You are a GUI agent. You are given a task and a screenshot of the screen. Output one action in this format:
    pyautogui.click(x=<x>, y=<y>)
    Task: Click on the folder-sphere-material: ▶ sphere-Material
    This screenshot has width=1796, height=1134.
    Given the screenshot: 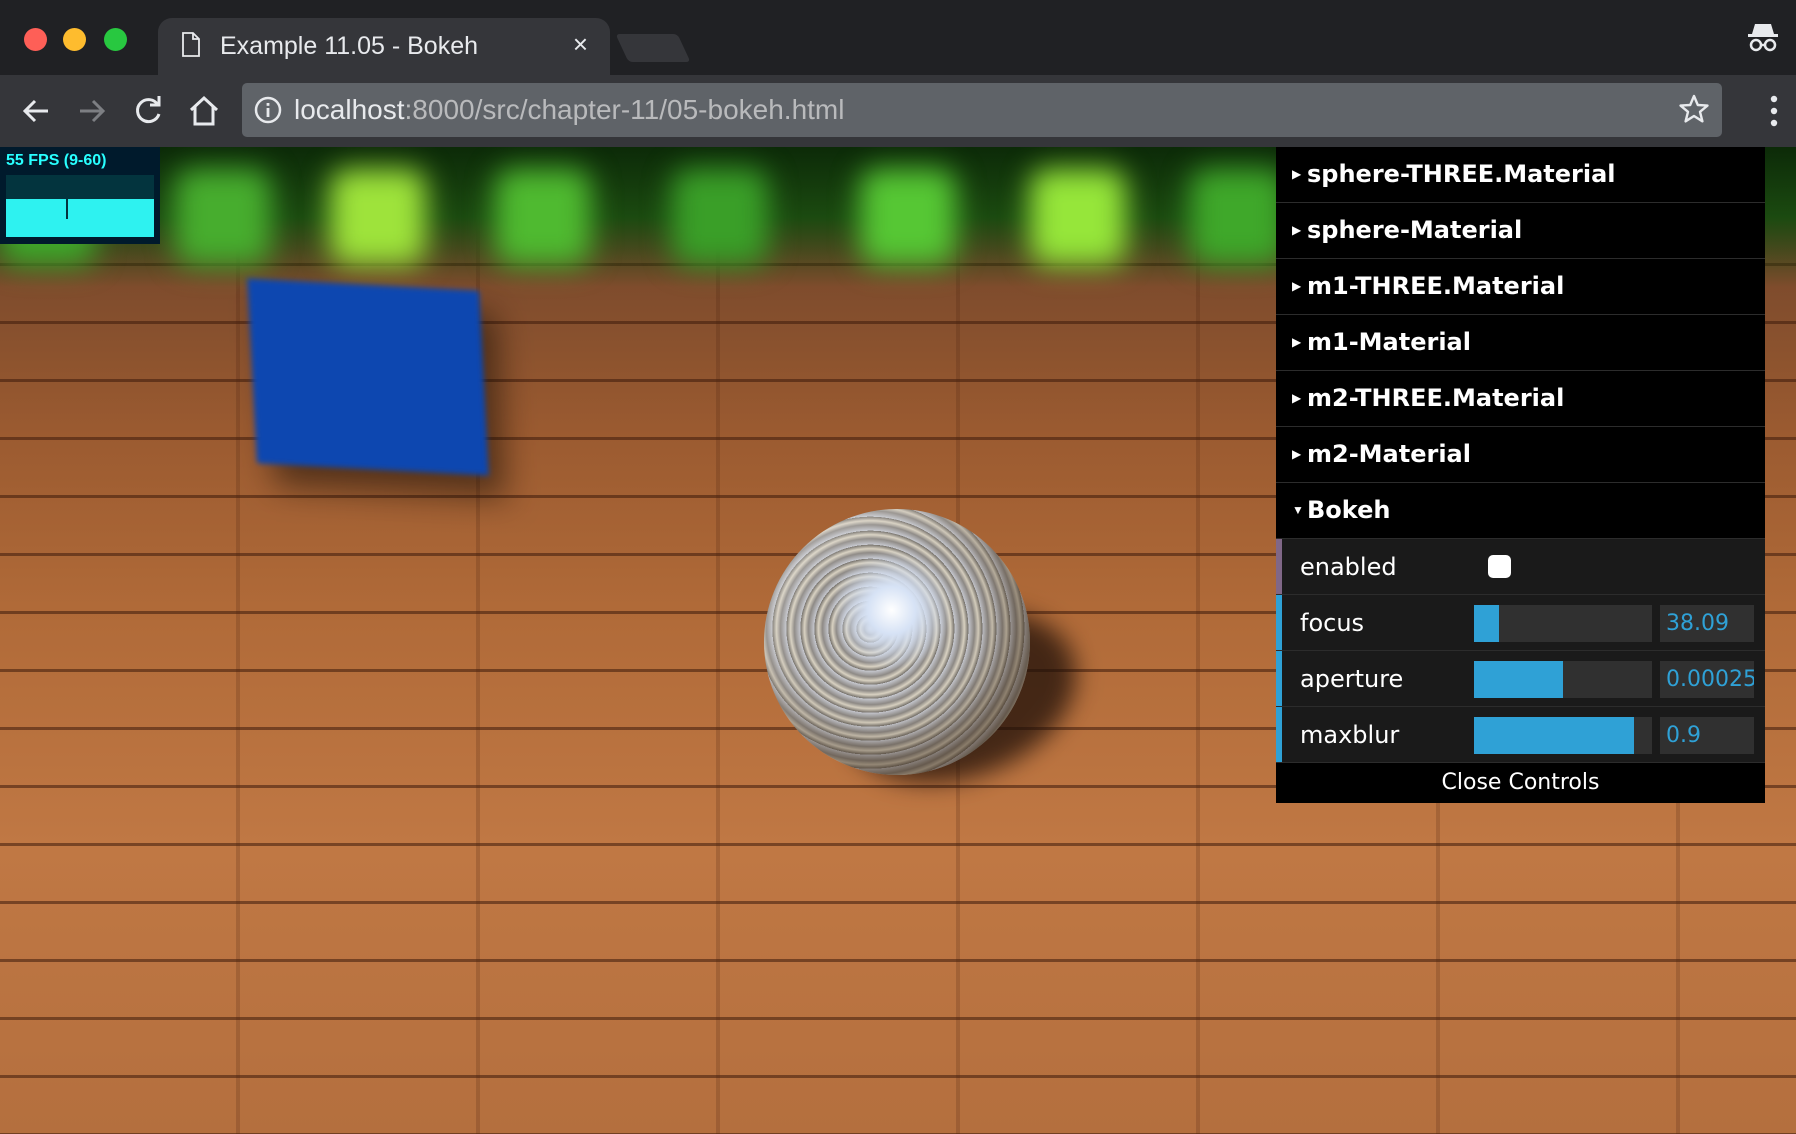 What is the action you would take?
    pyautogui.click(x=1520, y=231)
    